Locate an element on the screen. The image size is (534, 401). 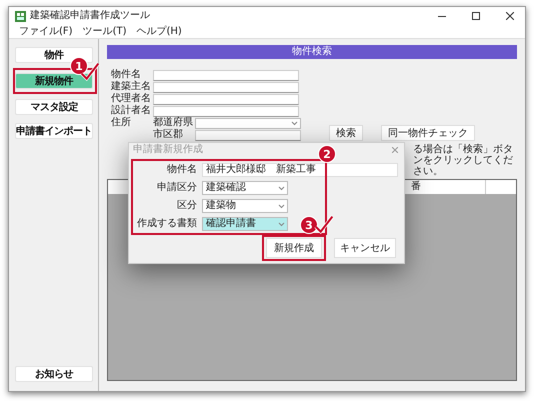
field-label: 市区郡 is located at coordinates (168, 135).